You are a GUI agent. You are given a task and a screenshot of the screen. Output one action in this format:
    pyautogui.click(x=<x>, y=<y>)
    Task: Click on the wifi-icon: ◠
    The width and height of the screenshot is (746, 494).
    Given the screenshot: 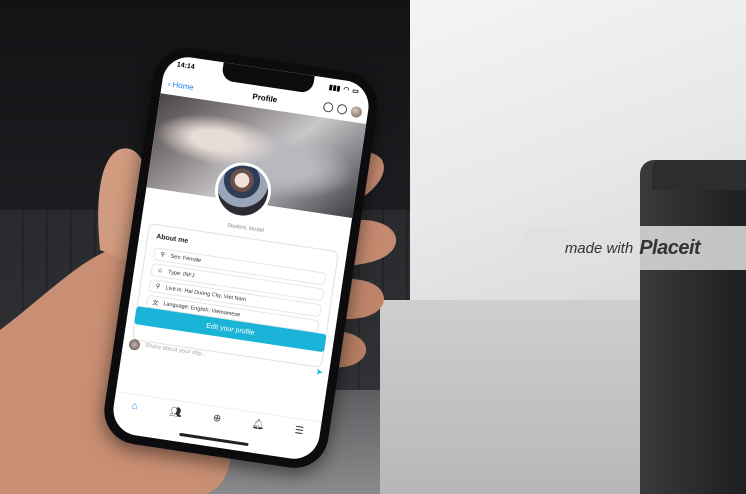 What is the action you would take?
    pyautogui.click(x=346, y=90)
    